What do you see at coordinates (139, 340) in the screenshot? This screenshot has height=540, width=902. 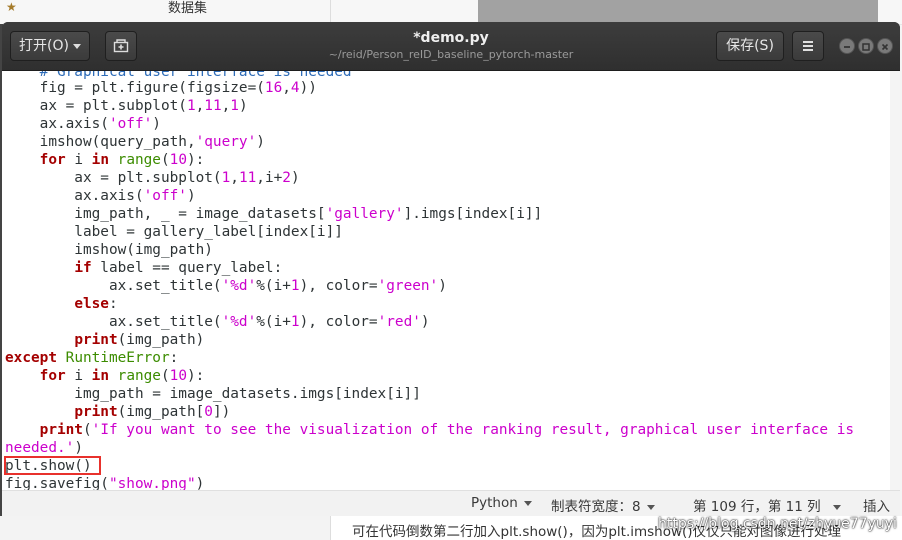 I see `code-line: print(img_path)` at bounding box center [139, 340].